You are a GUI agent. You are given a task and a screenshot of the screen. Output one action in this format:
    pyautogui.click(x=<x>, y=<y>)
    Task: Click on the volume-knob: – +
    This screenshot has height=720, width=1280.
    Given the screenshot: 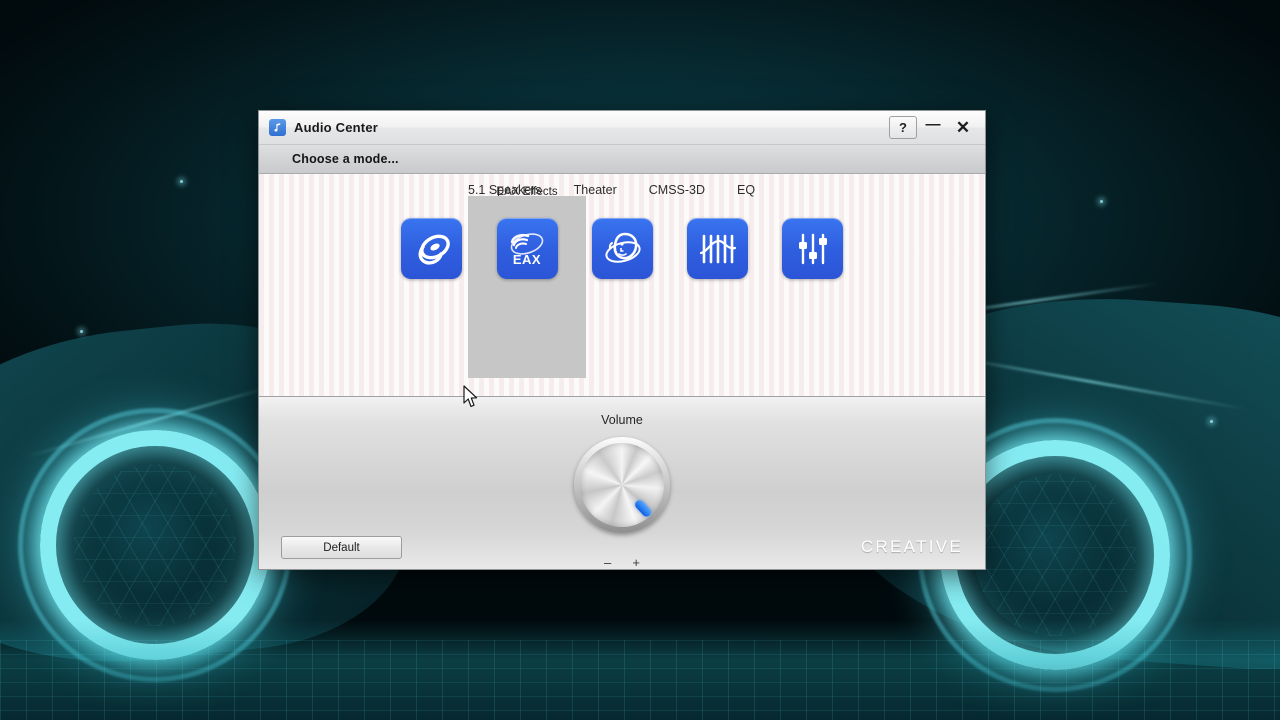 What is the action you would take?
    pyautogui.click(x=622, y=503)
    